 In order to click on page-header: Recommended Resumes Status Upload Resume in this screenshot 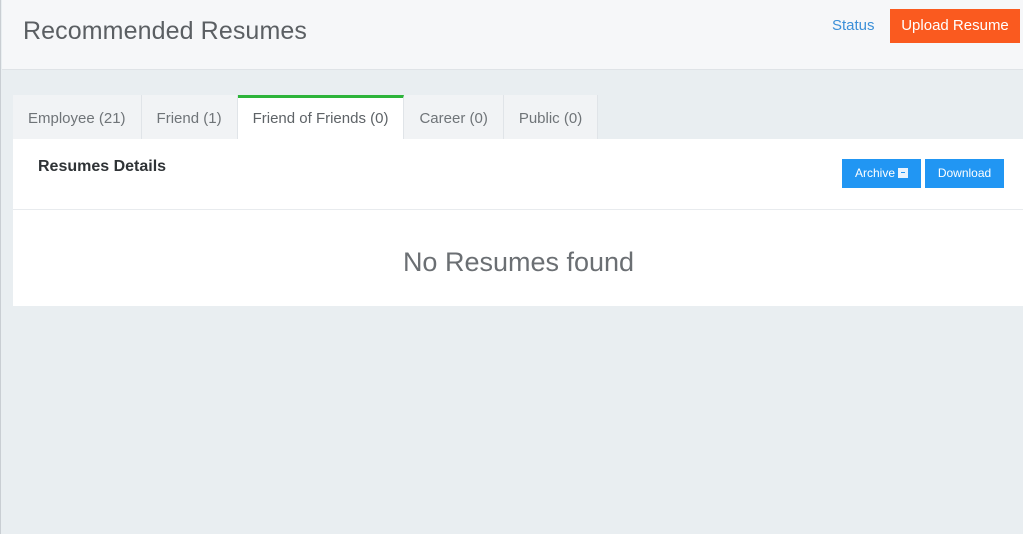, I will do `click(512, 35)`.